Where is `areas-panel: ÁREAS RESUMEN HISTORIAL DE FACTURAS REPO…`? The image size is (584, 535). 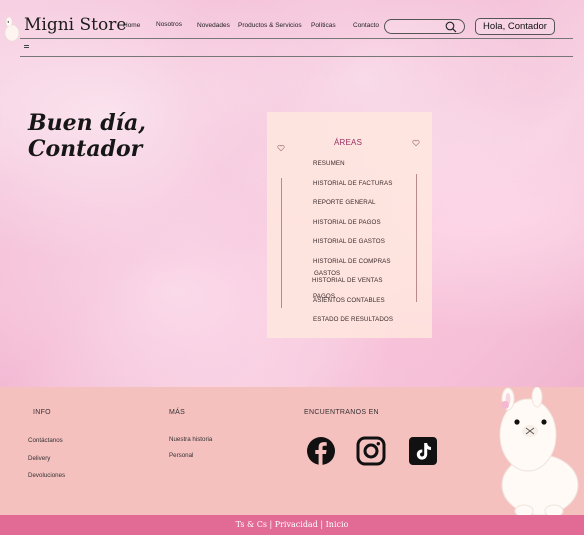
areas-panel: ÁREAS RESUMEN HISTORIAL DE FACTURAS REPO… is located at coordinates (349, 225).